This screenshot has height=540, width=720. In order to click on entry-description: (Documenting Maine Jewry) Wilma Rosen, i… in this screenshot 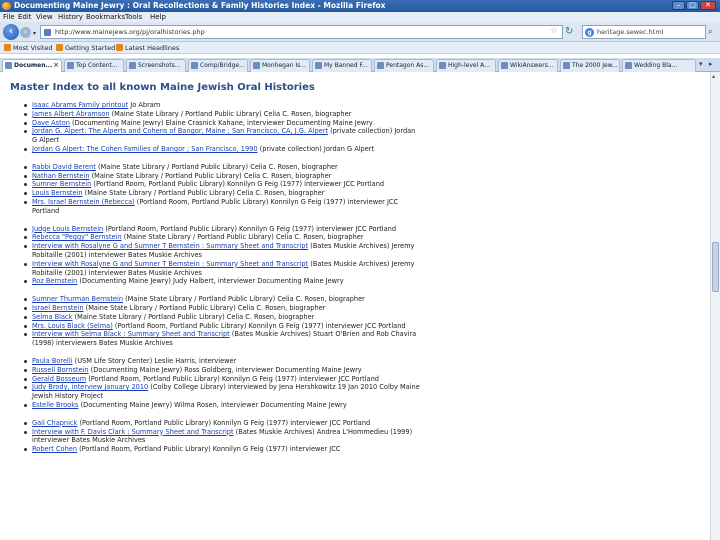, I will do `click(212, 404)`.